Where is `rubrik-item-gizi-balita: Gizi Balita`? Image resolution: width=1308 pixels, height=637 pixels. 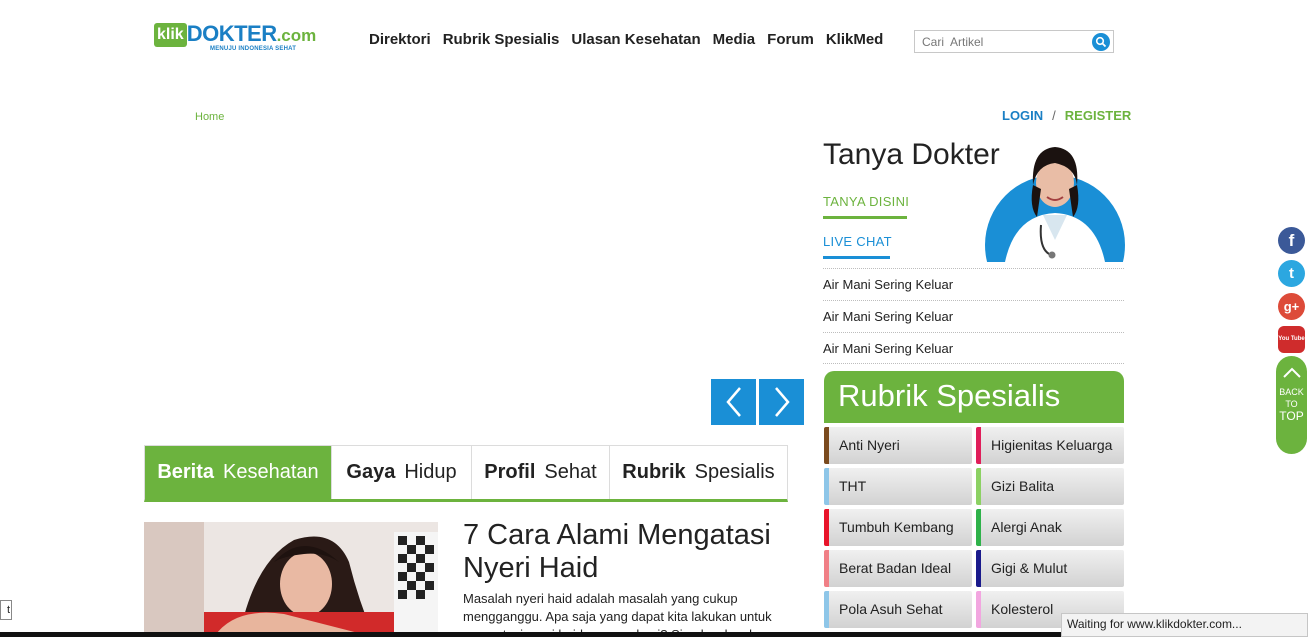
rubrik-item-gizi-balita: Gizi Balita is located at coordinates (1050, 486).